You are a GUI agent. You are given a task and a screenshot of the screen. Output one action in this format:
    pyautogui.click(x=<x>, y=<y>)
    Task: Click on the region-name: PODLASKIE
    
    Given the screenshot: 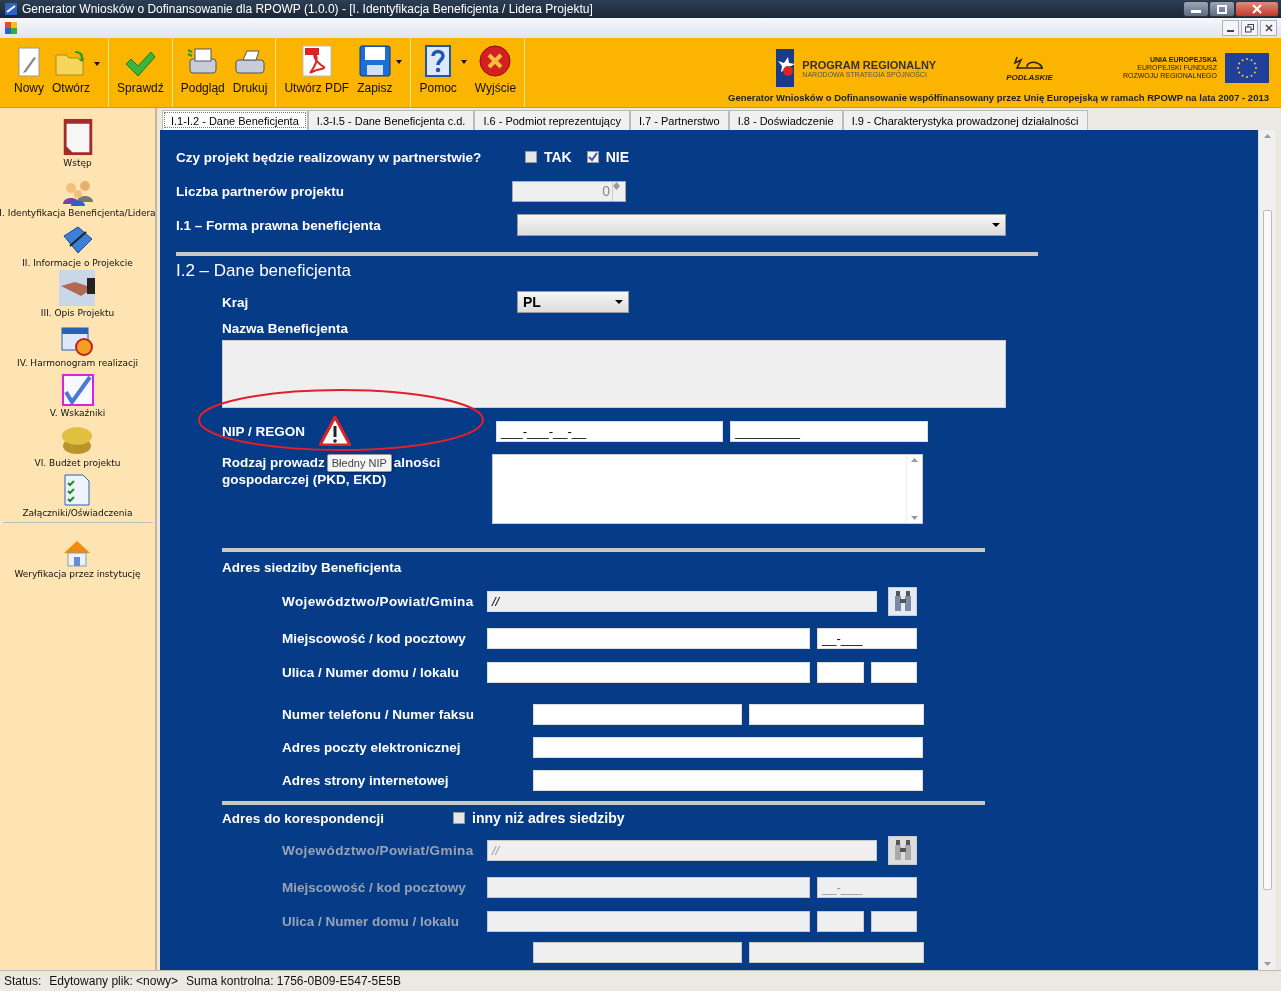 What is the action you would take?
    pyautogui.click(x=1029, y=77)
    